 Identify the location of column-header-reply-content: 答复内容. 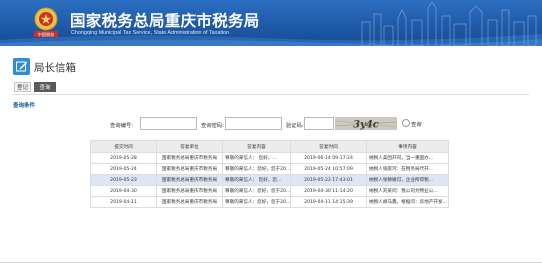
(256, 146).